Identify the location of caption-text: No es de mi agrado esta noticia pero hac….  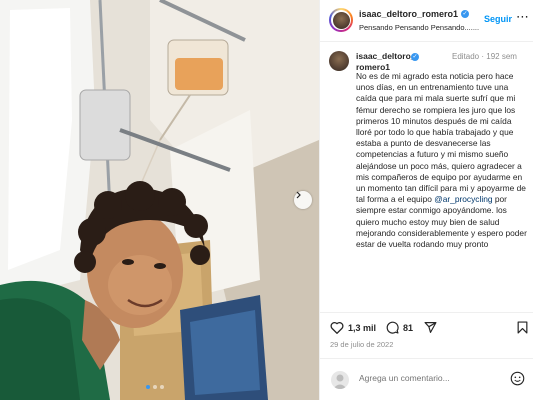
(442, 160).